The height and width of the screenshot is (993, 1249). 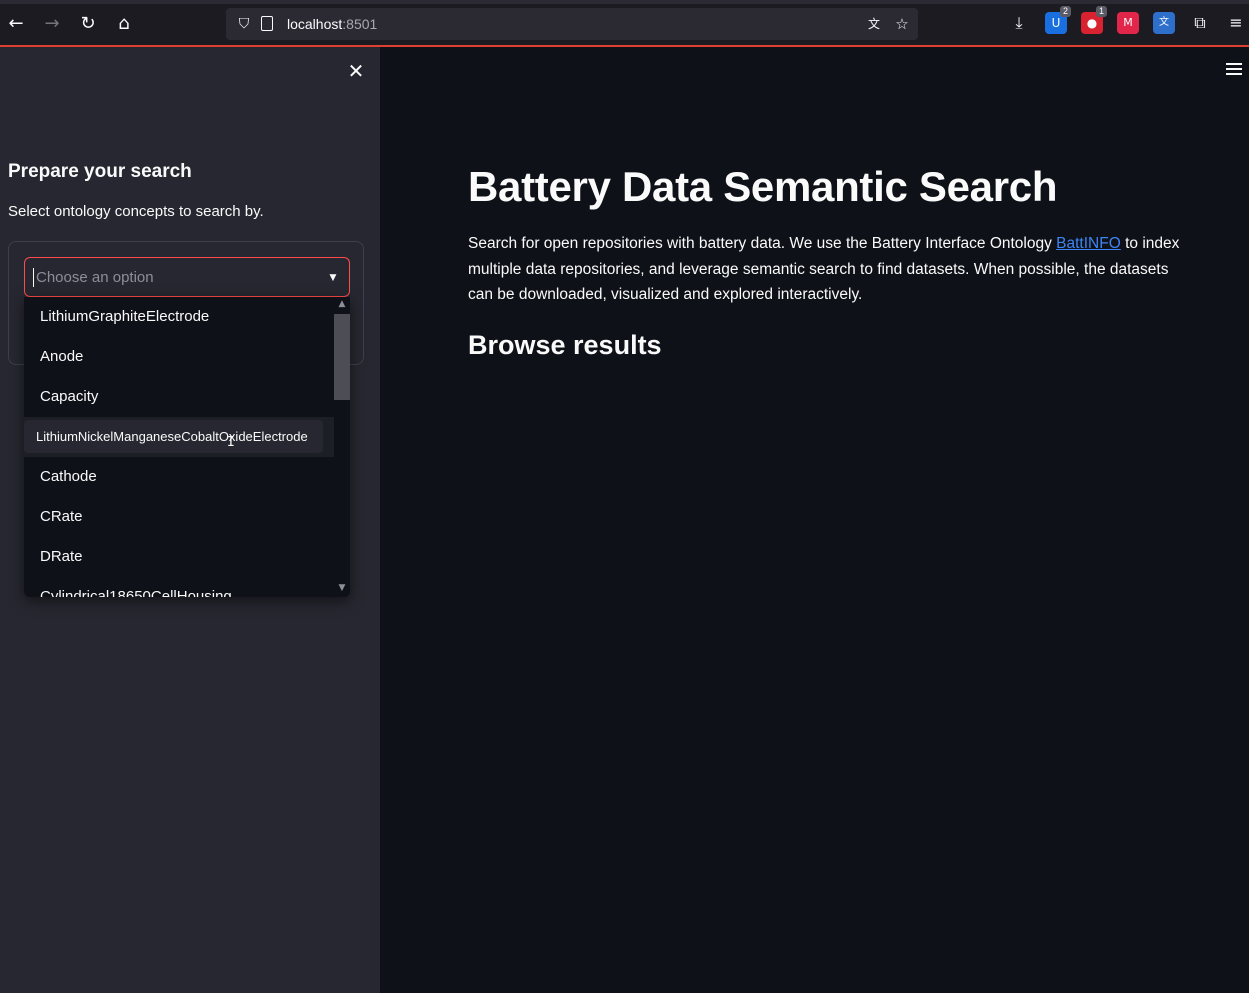 I want to click on dropdown-arrow-icon: ▼, so click(x=333, y=278).